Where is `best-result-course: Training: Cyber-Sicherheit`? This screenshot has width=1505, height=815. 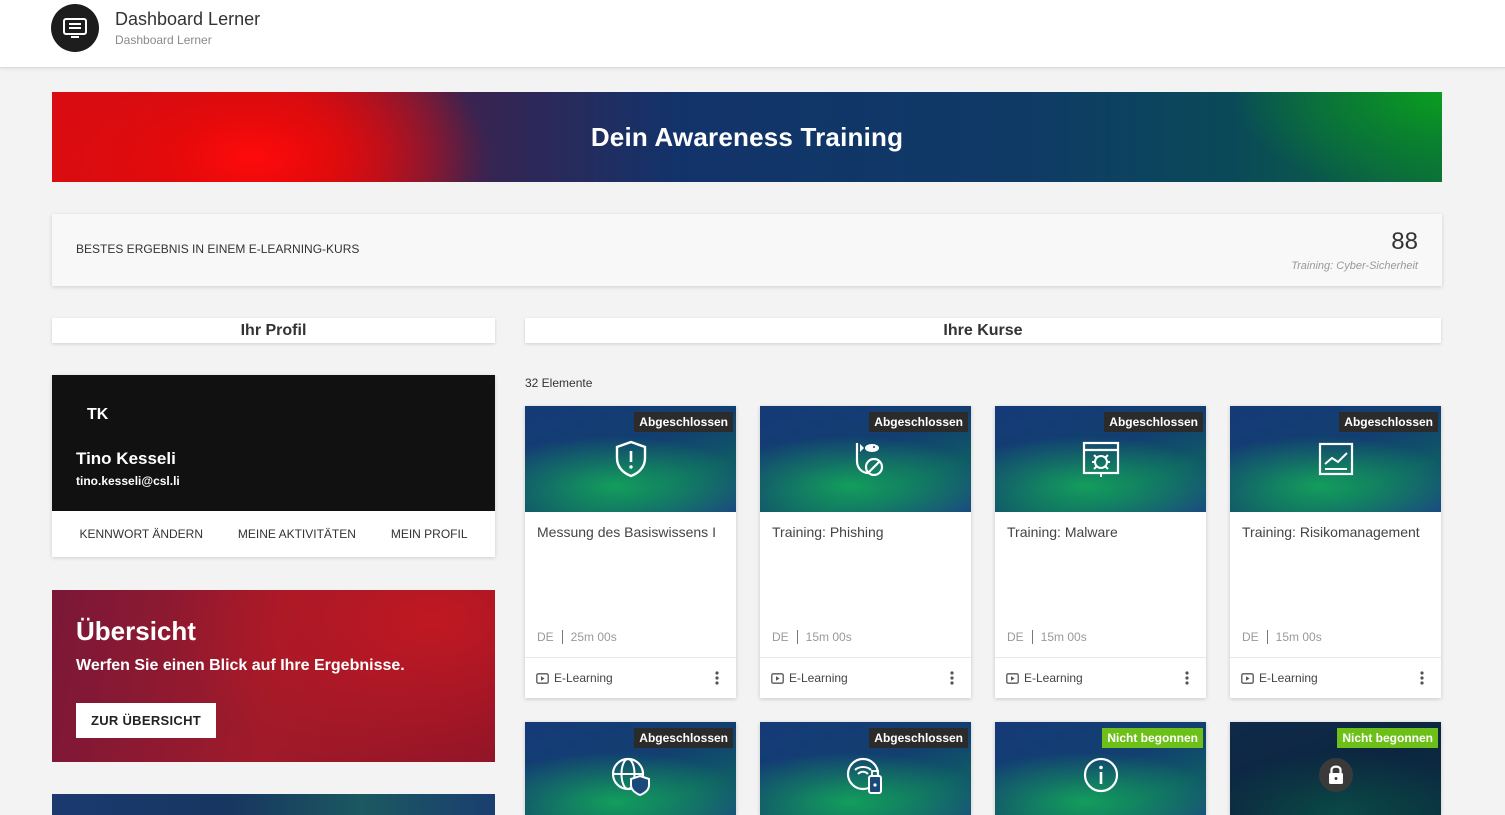
best-result-course: Training: Cyber-Sicherheit is located at coordinates (1354, 266).